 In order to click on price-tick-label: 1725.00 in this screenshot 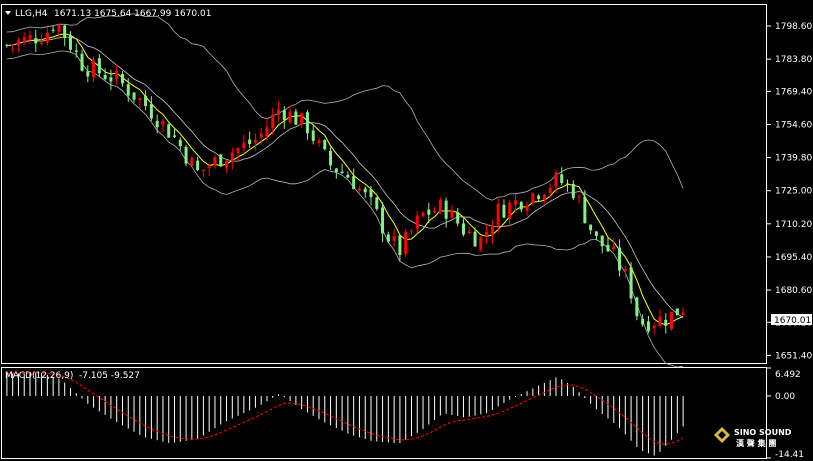, I will do `click(793, 192)`.